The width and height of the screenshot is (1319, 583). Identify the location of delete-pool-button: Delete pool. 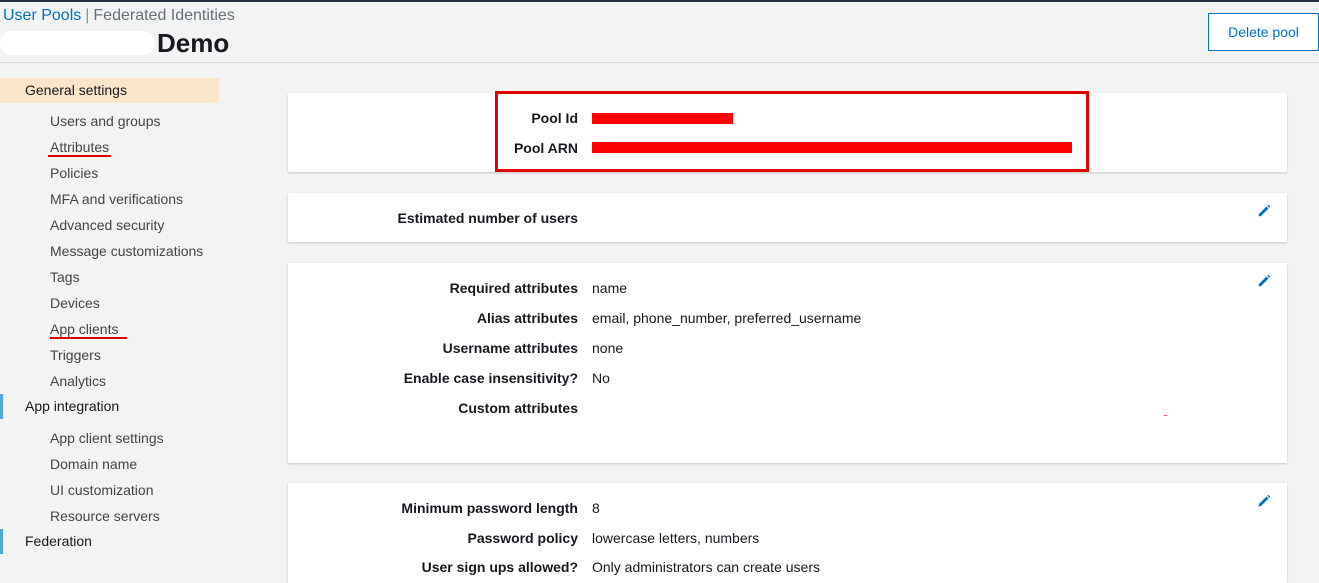
(1263, 32).